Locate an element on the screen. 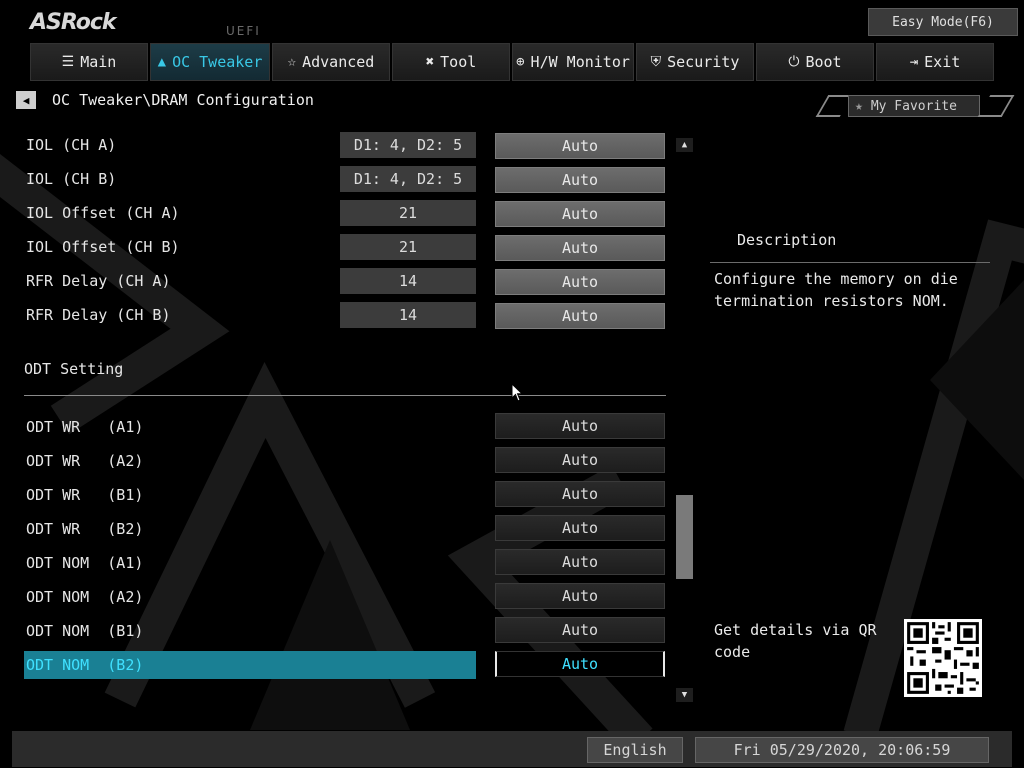  tab-exit: ⇥ Exit is located at coordinates (935, 62).